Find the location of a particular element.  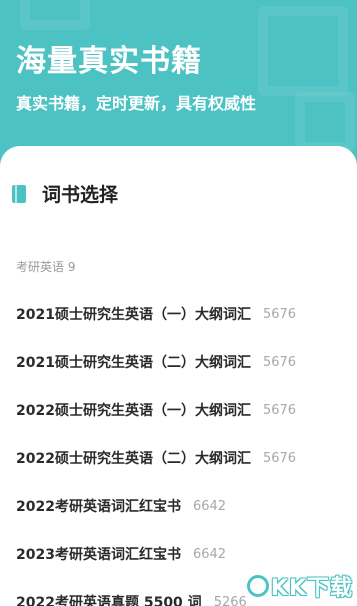

watermark-text: KK下载 is located at coordinates (311, 588).